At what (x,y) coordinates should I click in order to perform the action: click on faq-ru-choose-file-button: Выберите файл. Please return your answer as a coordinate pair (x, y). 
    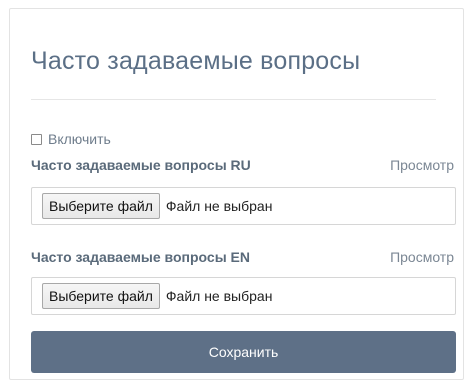
    Looking at the image, I should click on (101, 206).